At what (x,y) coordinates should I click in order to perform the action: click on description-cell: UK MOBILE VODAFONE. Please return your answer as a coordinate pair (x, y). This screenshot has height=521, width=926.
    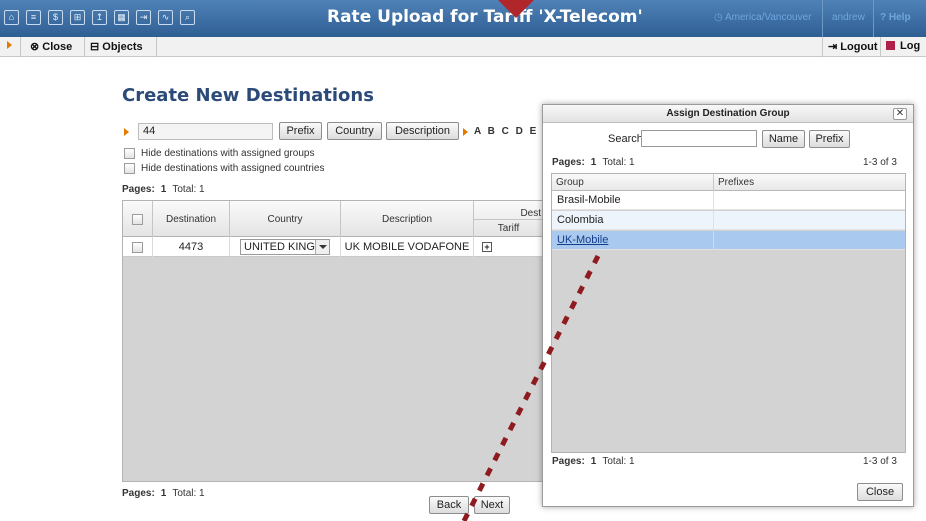
    Looking at the image, I should click on (407, 247).